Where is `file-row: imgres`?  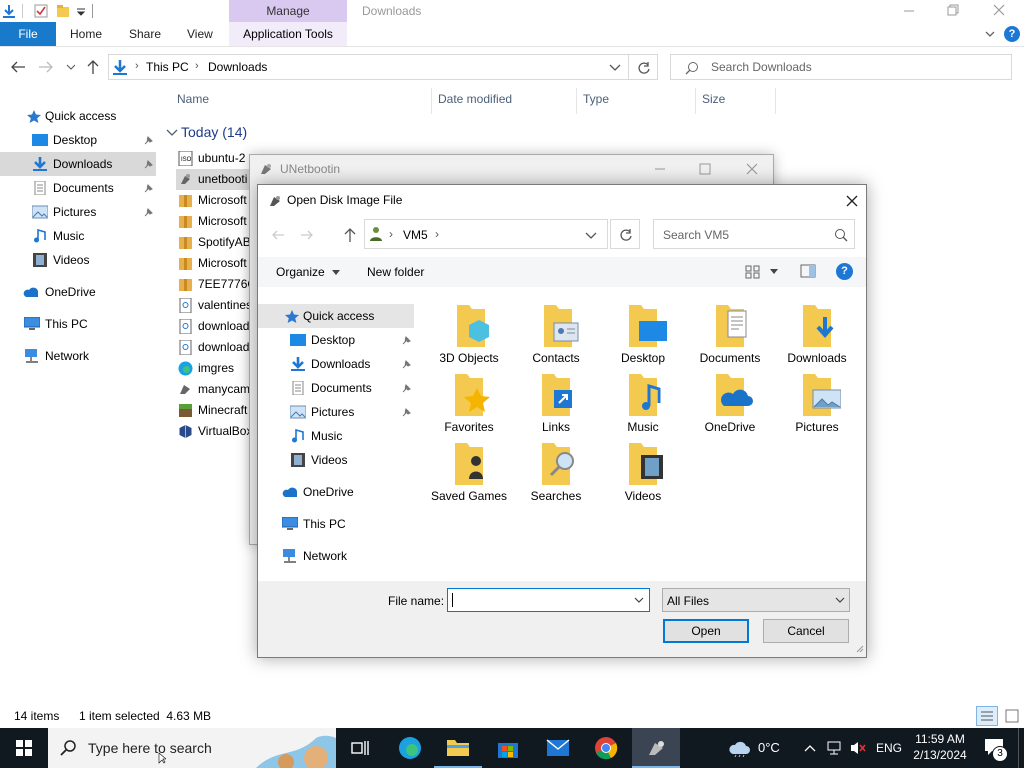
file-row: imgres is located at coordinates (216, 368).